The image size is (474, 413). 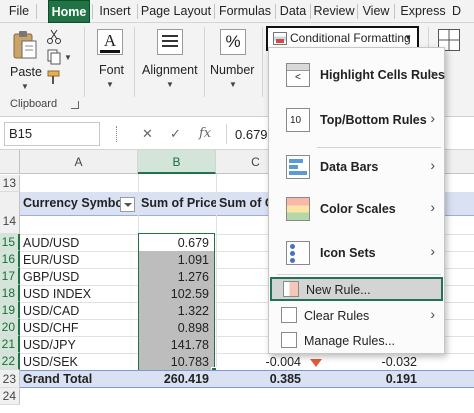 I want to click on header-sum-of-price: Sum of Price, so click(x=180, y=203).